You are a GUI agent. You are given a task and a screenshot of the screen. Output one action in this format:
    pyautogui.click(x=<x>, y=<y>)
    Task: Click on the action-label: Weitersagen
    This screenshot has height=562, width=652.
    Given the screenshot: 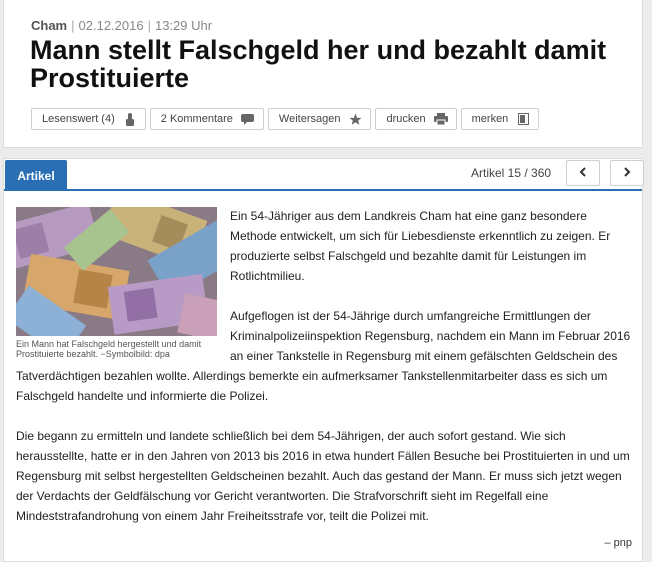 What is the action you would take?
    pyautogui.click(x=309, y=119)
    